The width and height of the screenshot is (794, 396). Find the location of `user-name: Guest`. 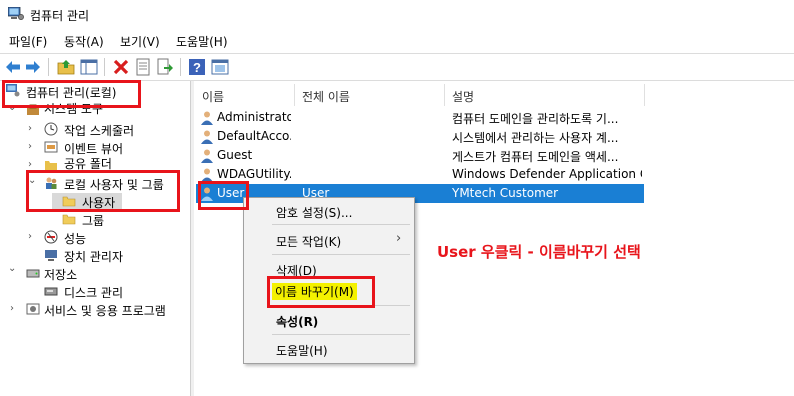

user-name: Guest is located at coordinates (235, 155).